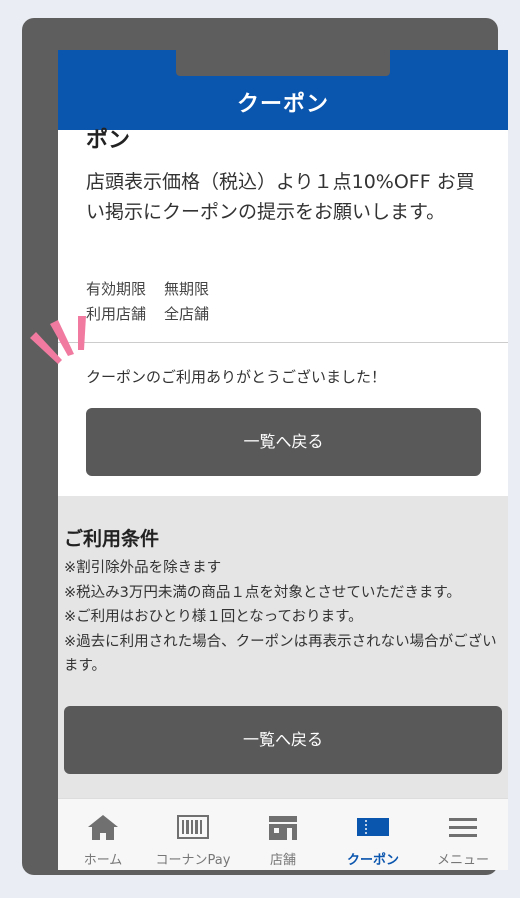 This screenshot has height=898, width=520. What do you see at coordinates (283, 740) in the screenshot?
I see `conditions-back-button: 一覧へ戻る` at bounding box center [283, 740].